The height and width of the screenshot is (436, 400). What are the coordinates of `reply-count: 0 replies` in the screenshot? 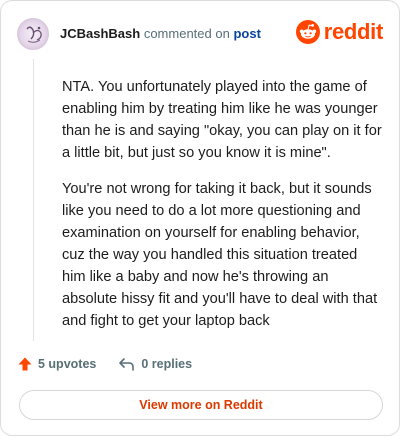 It's located at (167, 364).